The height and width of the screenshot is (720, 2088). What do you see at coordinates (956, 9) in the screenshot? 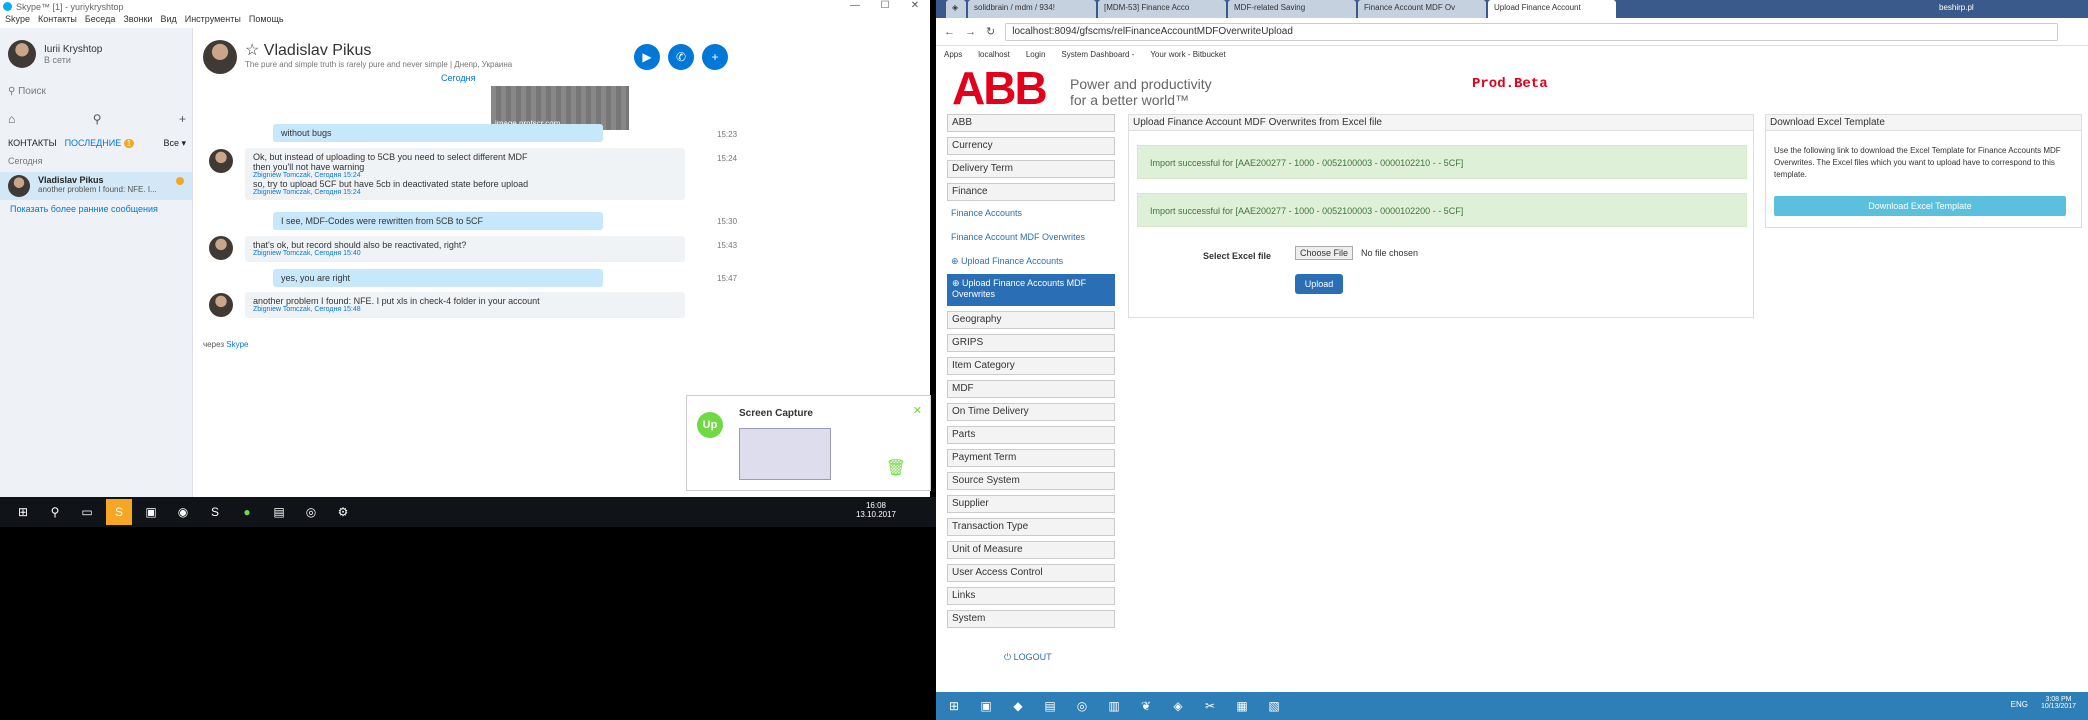
I see `tab-pinned: ◈` at bounding box center [956, 9].